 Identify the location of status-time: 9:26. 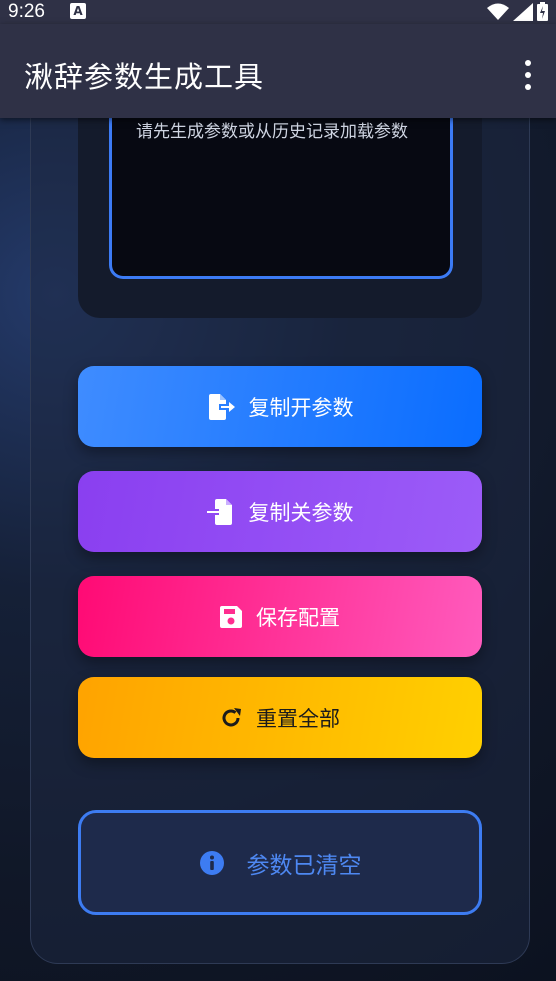
(26, 11).